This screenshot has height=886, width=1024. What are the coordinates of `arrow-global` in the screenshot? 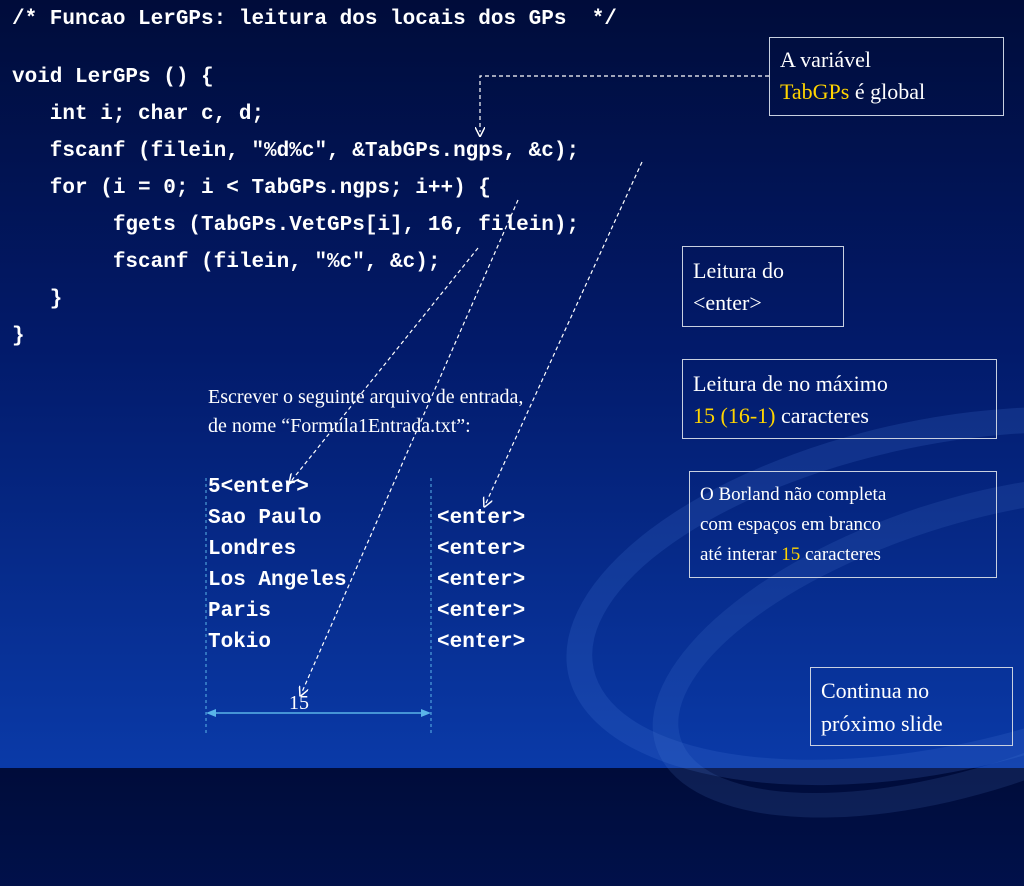 It's located at (624, 103).